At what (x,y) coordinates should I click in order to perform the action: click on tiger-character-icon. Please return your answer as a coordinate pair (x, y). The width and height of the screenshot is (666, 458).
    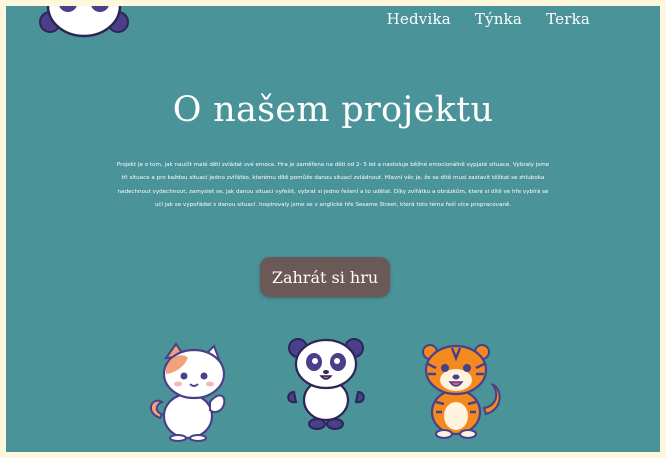
    Looking at the image, I should click on (461, 391).